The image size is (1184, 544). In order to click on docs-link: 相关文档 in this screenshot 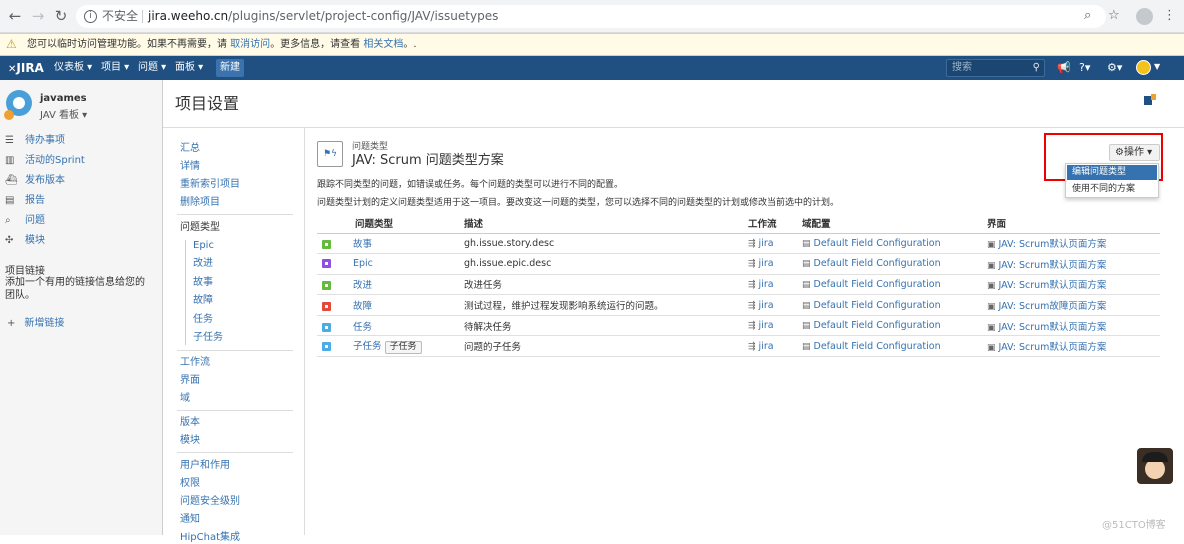, I will do `click(383, 44)`.